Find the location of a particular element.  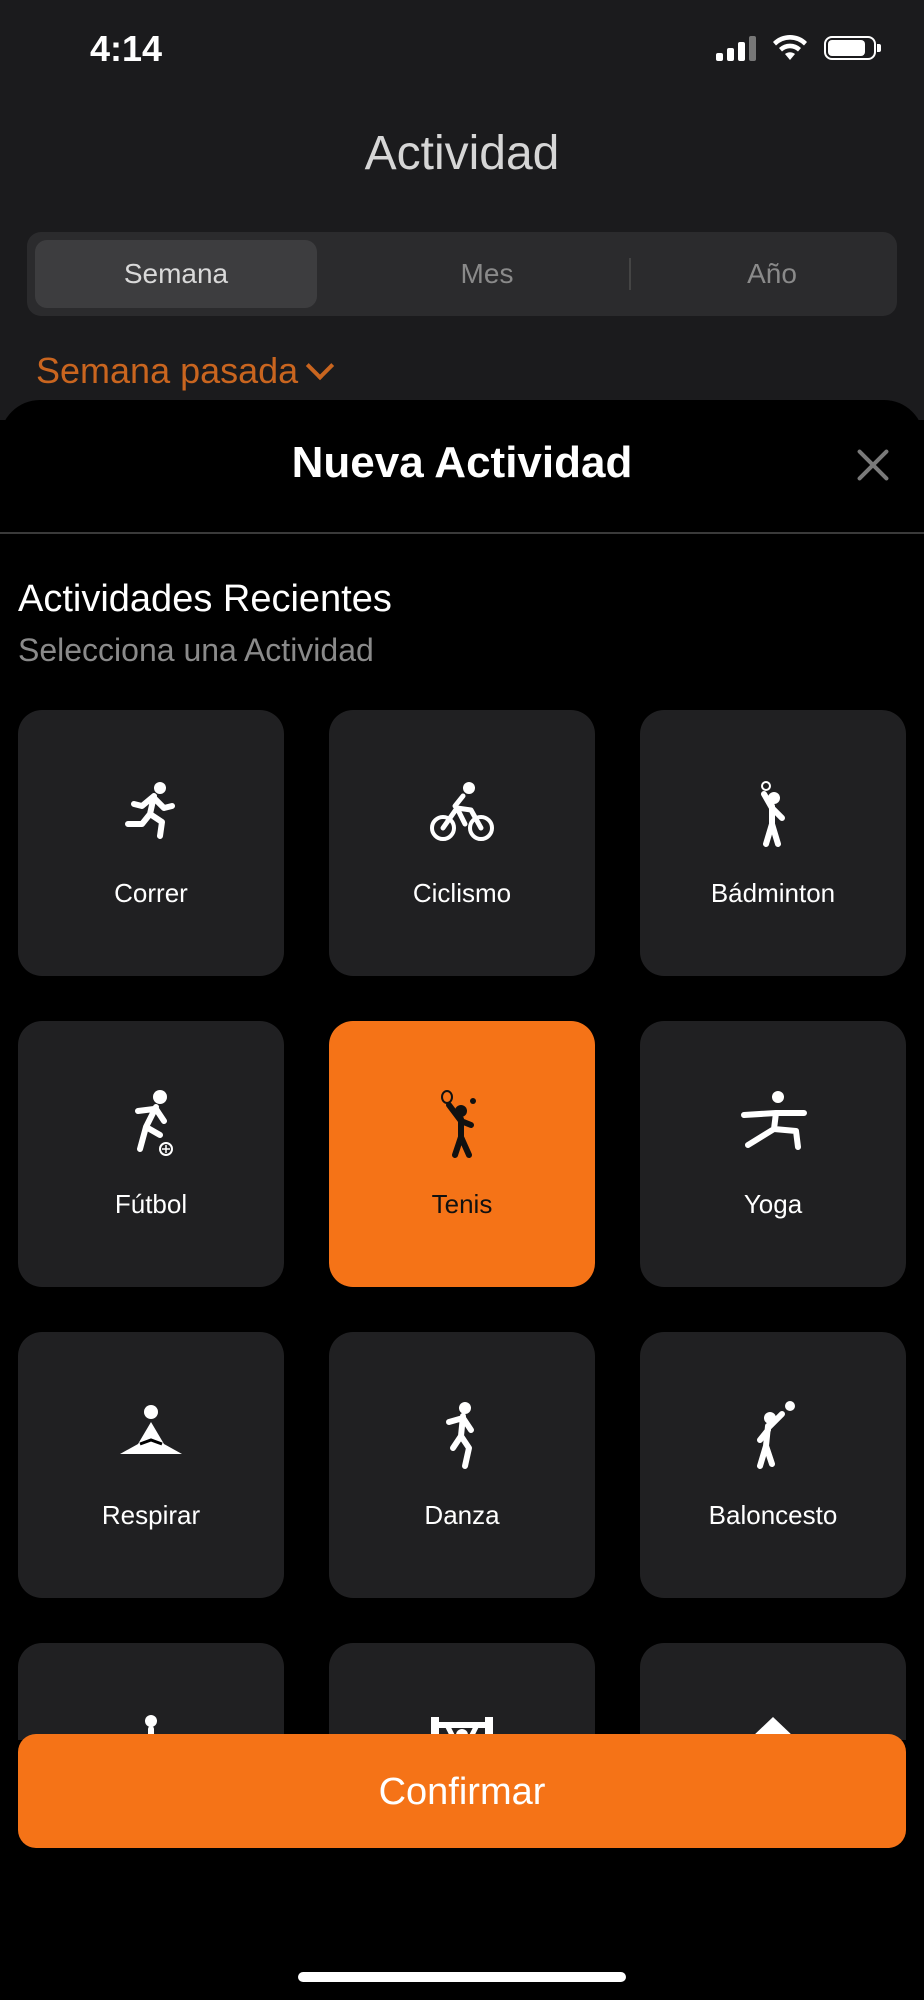

divider is located at coordinates (462, 533).